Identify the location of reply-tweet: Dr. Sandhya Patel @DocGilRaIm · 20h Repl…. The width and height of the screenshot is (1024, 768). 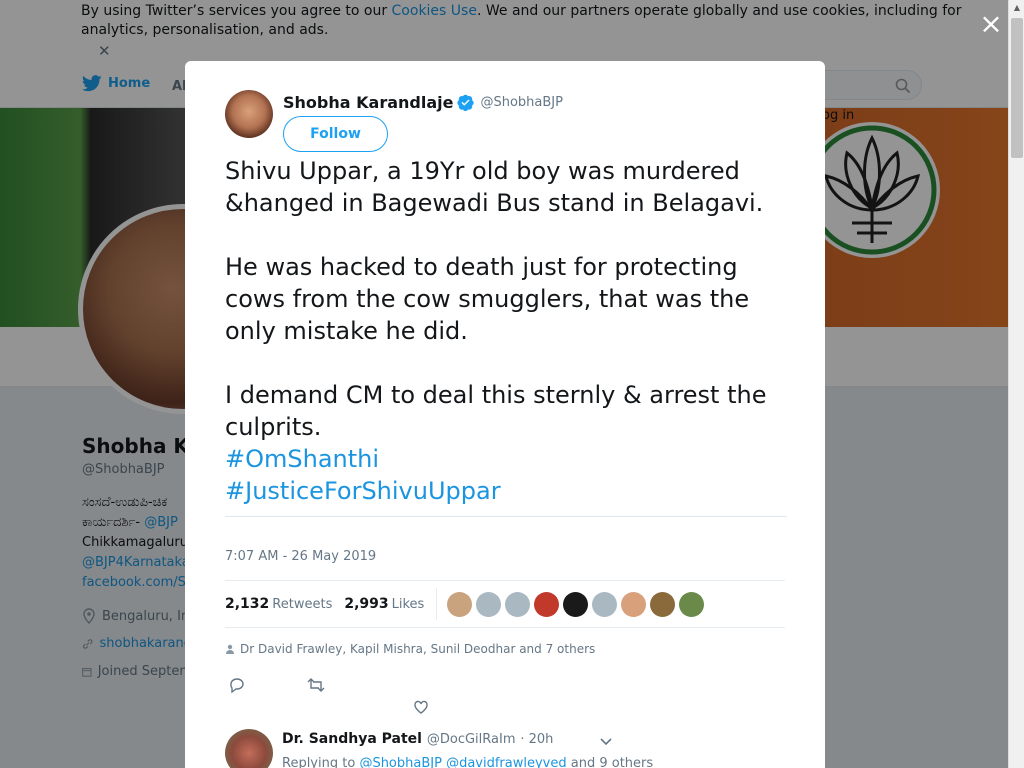
(505, 748).